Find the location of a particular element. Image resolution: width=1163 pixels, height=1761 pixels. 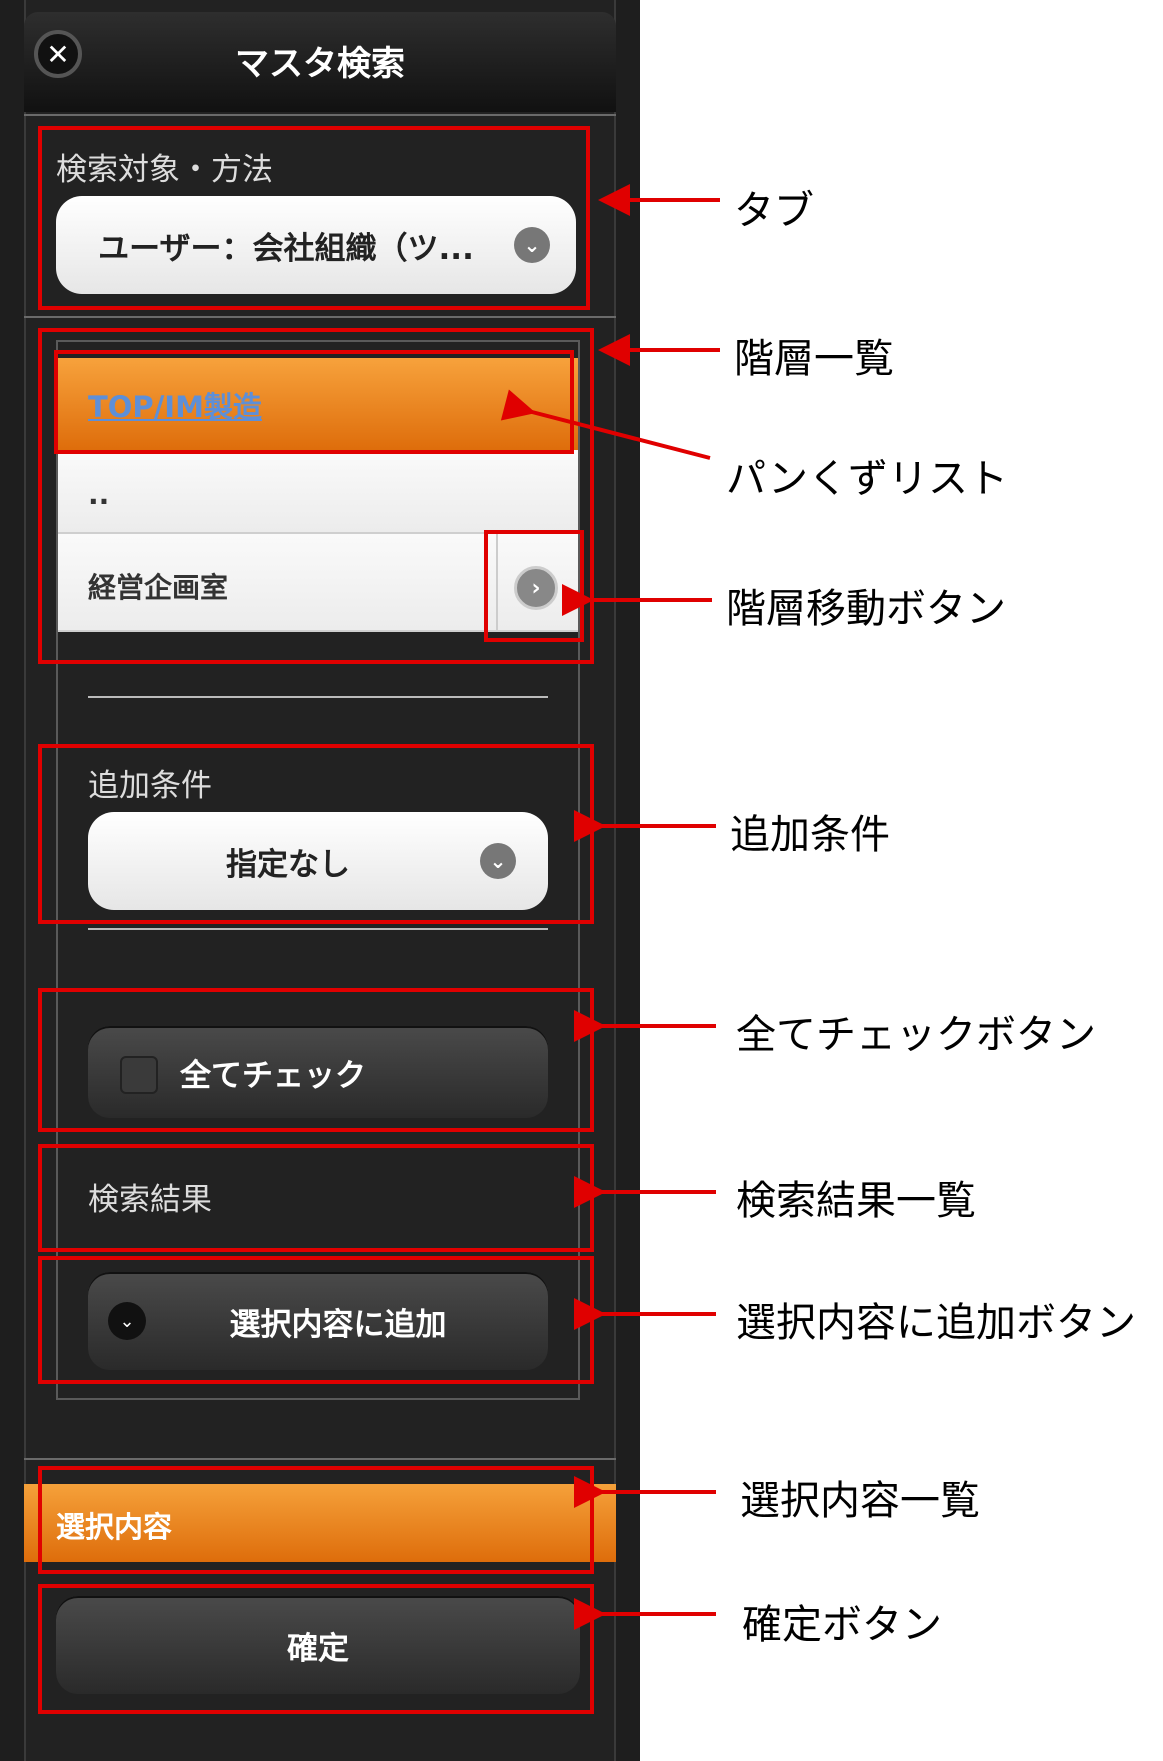

annotation-hierarchy-move-button: 階層移動ボタン is located at coordinates (866, 609).